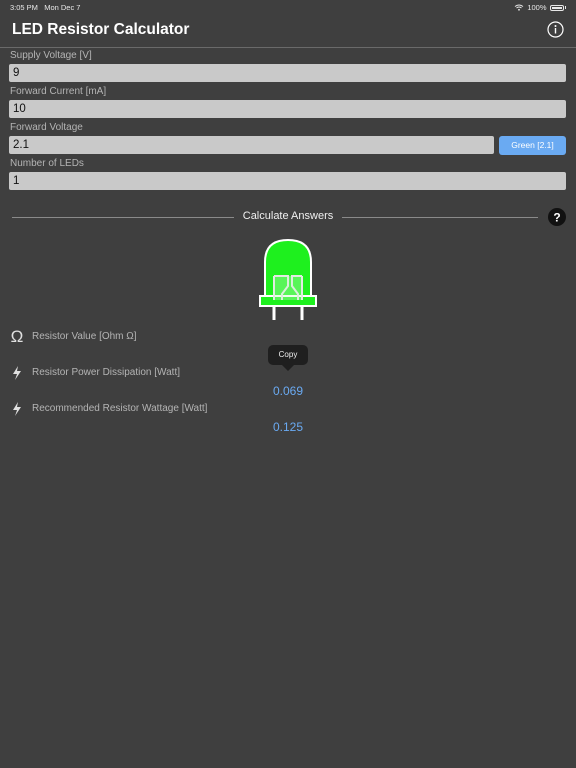  What do you see at coordinates (288, 31) in the screenshot?
I see `navigation-bar: LED Resistor Calculator` at bounding box center [288, 31].